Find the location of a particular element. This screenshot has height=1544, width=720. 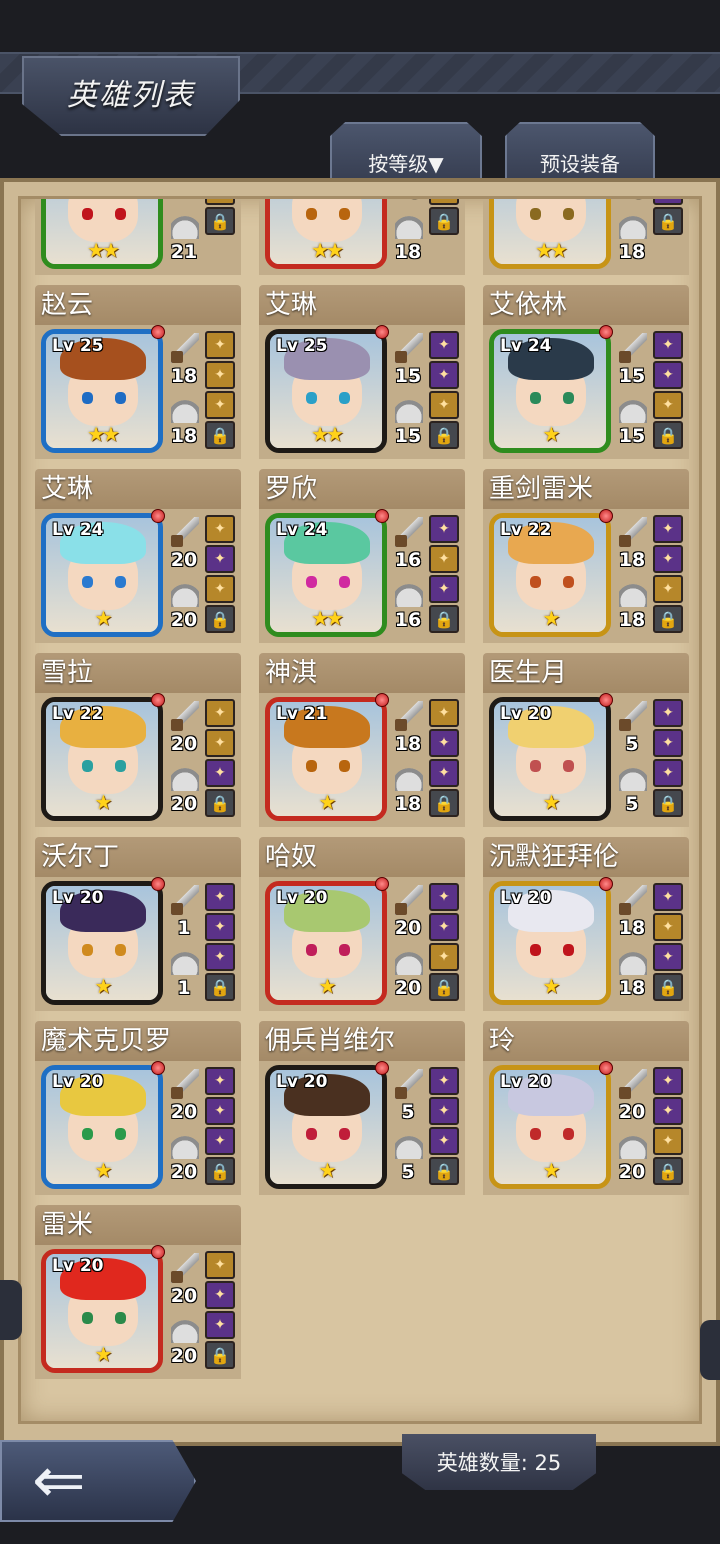

hero-card: 神淇 Lv 21 ★ 18 18 ✦ ✦ ✦ 🔒 is located at coordinates (362, 740).